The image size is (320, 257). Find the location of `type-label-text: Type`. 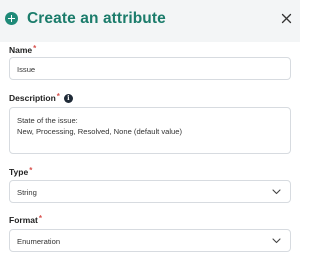

type-label-text: Type is located at coordinates (19, 172).